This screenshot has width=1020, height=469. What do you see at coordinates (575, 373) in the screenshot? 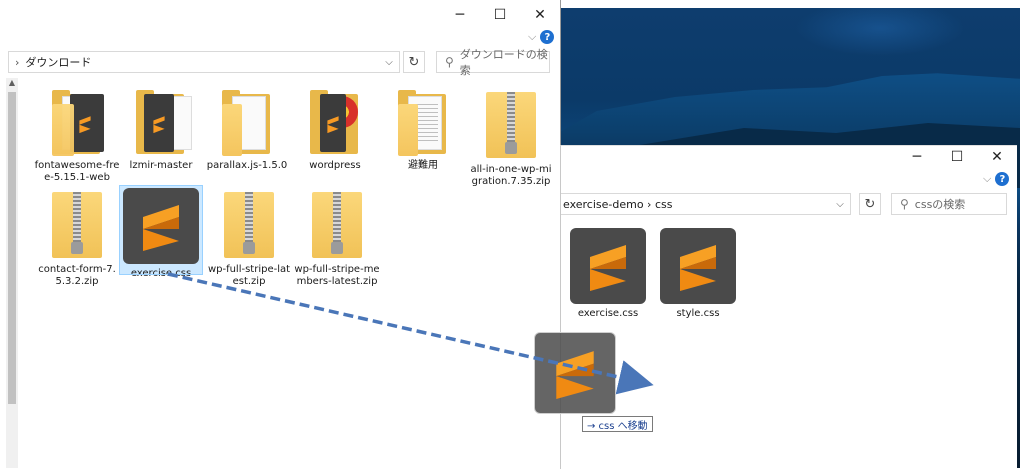
I see `drag-ghost-sublime-icon` at bounding box center [575, 373].